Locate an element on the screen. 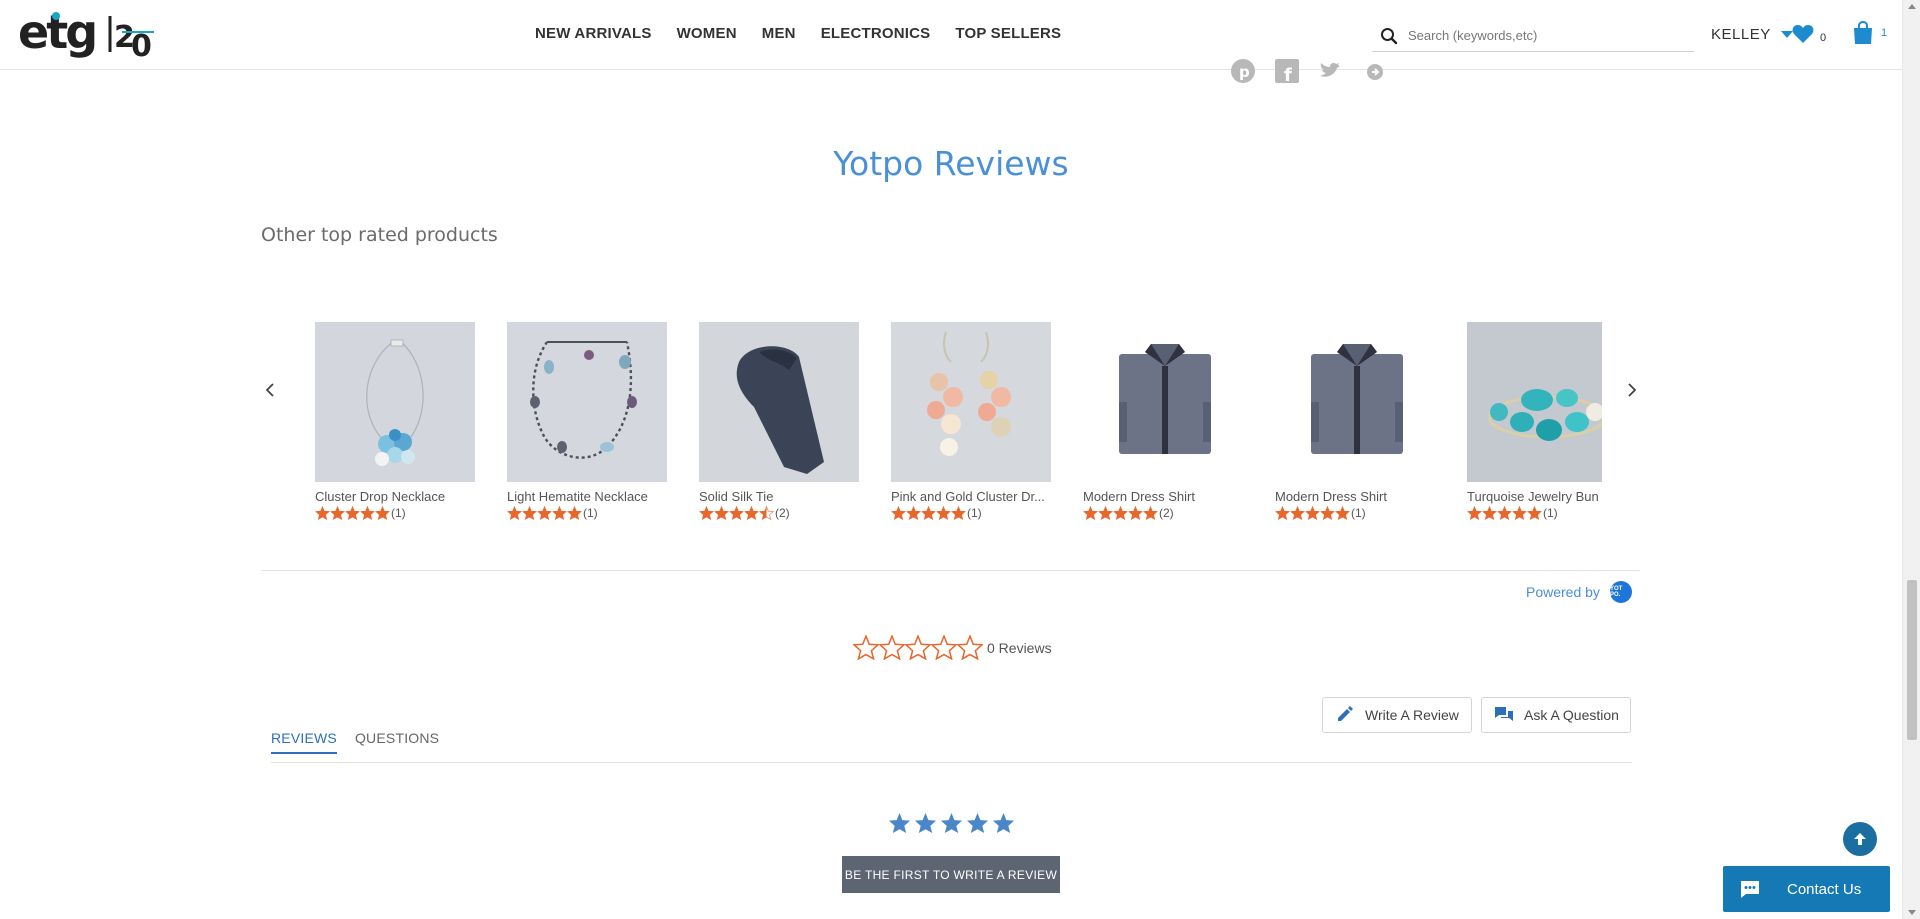 The image size is (1920, 919). product-card: Light Hematite Necklace (1) is located at coordinates (587, 421).